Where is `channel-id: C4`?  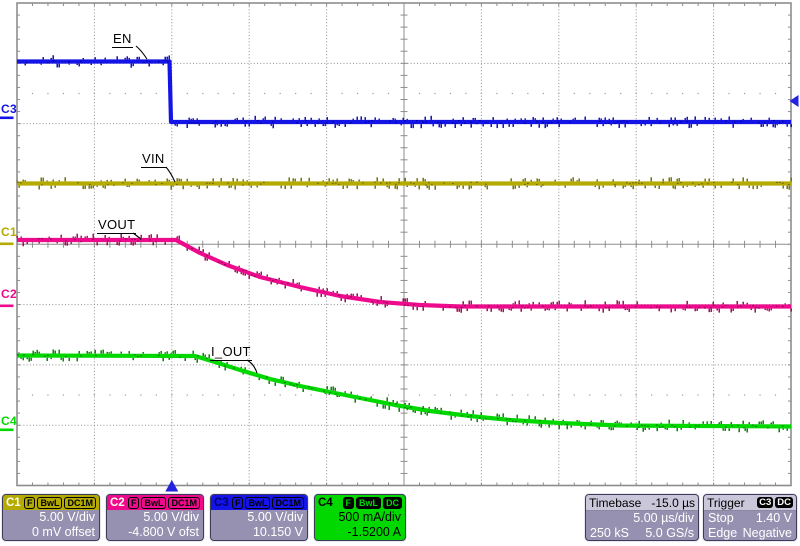
channel-id: C4 is located at coordinates (325, 502).